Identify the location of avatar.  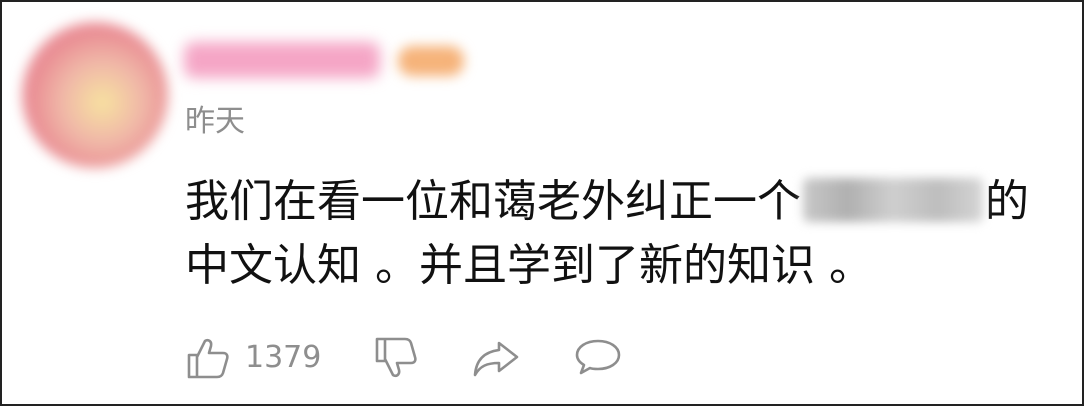
(95, 95).